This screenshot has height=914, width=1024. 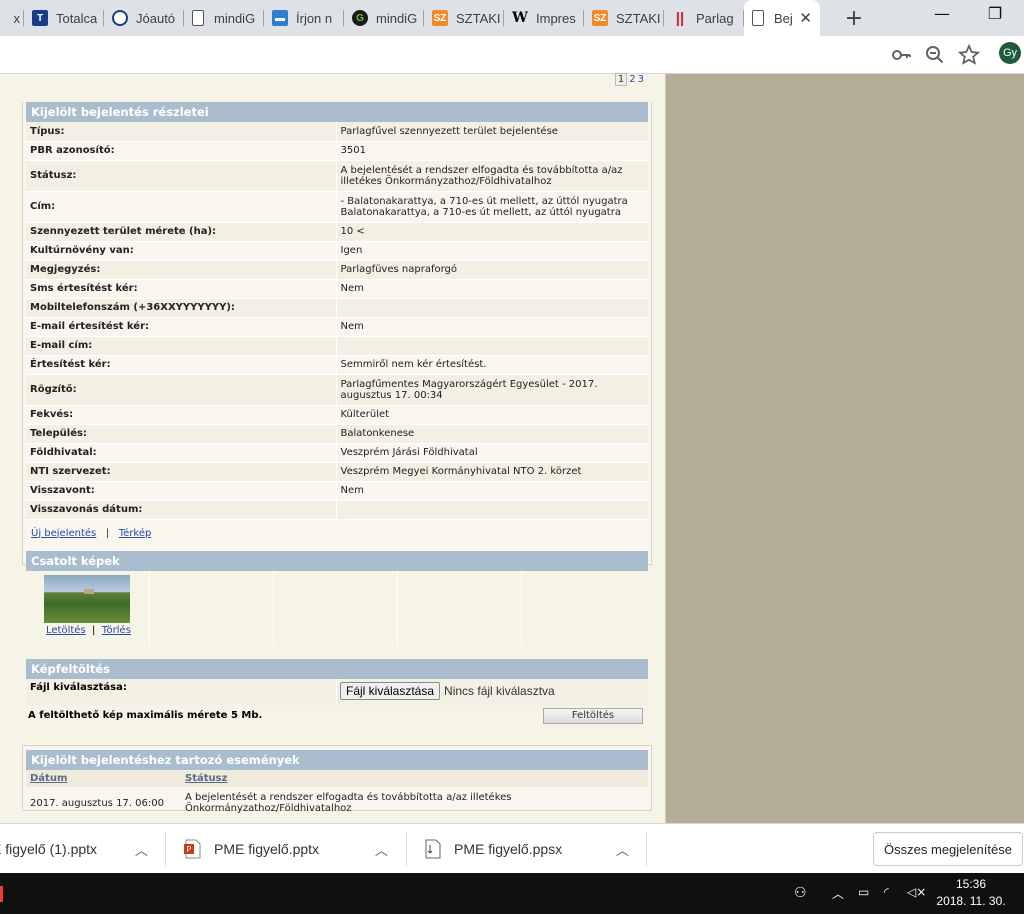 I want to click on detail-key: Visszavonás dátum:, so click(x=181, y=510).